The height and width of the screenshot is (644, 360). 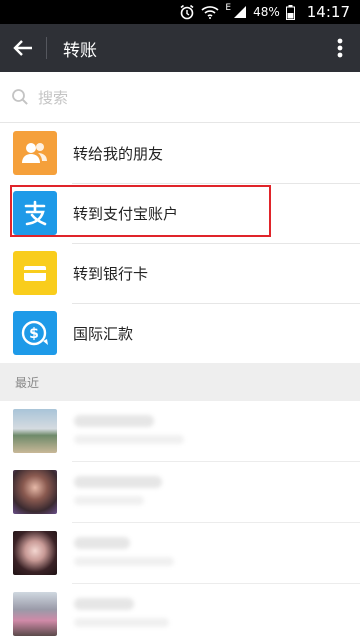 What do you see at coordinates (210, 12) in the screenshot?
I see `wifi-icon` at bounding box center [210, 12].